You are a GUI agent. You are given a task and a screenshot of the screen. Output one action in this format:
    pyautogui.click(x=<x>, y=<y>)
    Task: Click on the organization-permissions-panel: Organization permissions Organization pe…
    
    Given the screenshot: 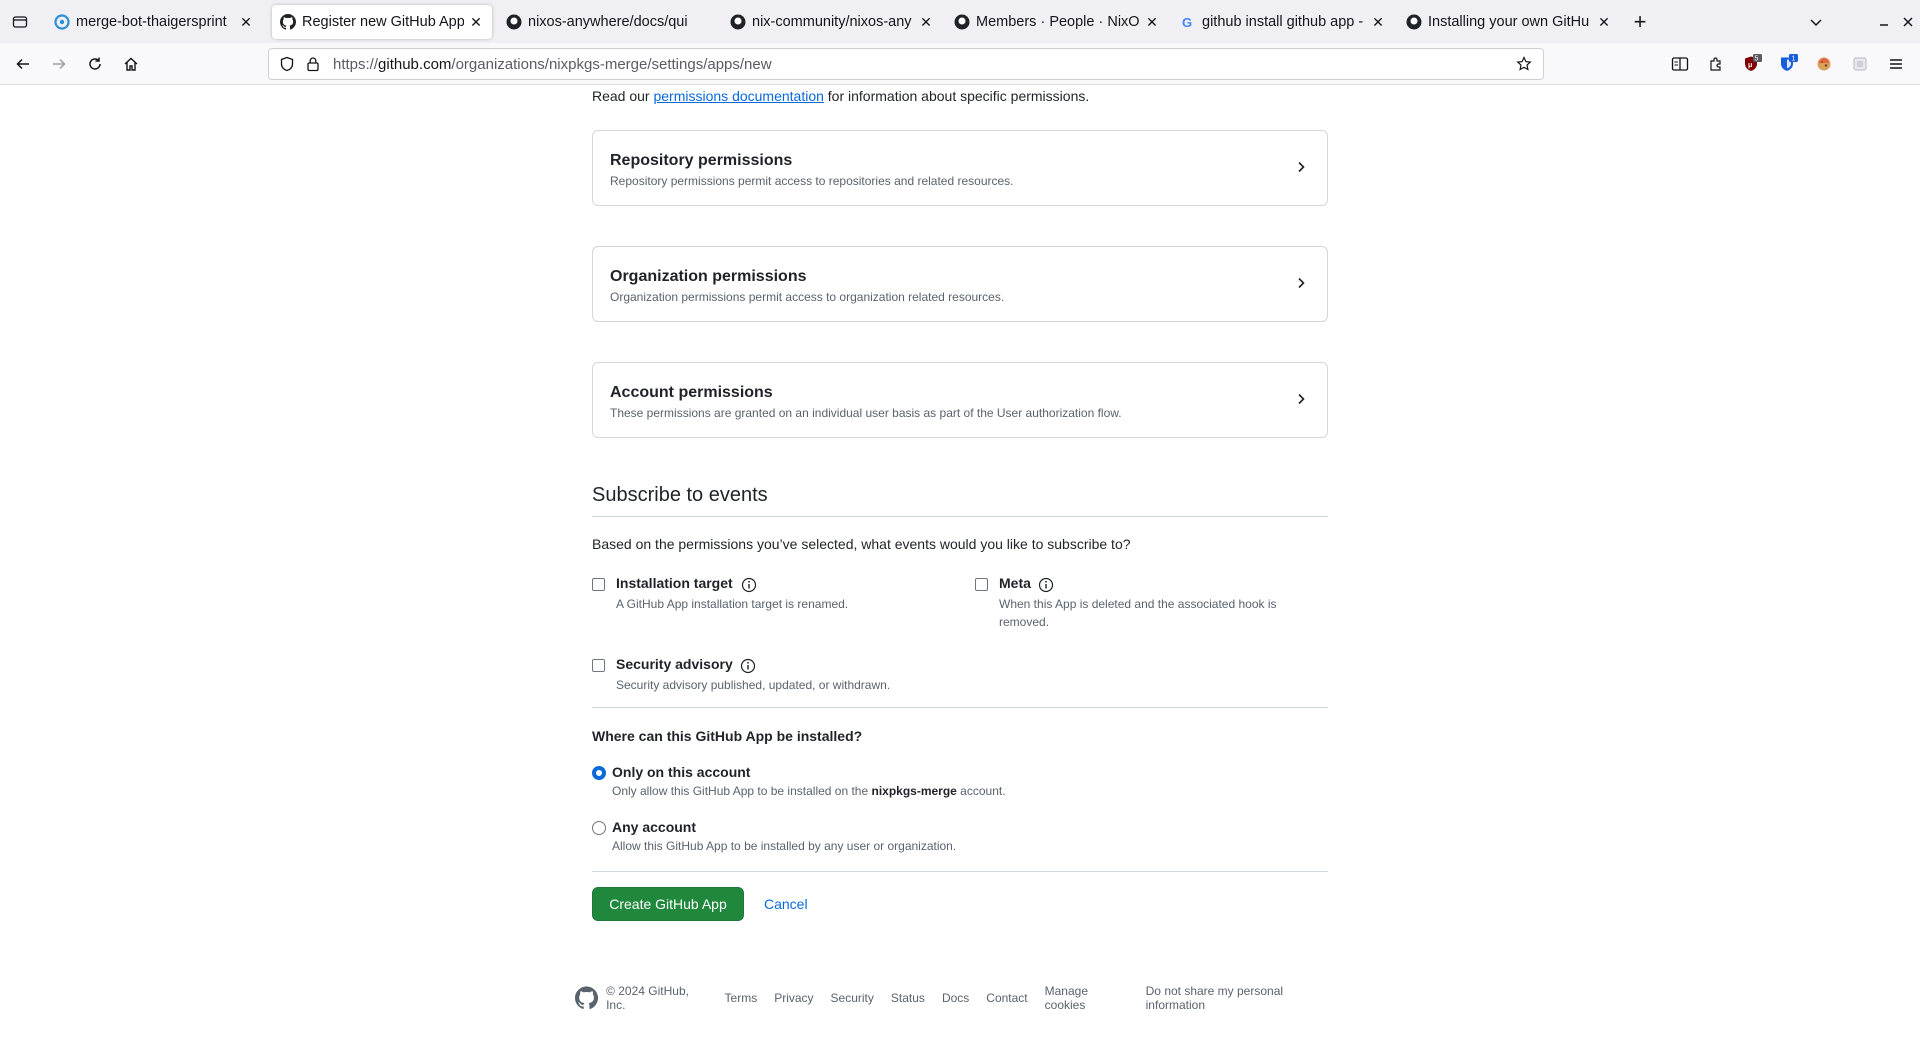 What is the action you would take?
    pyautogui.click(x=960, y=284)
    